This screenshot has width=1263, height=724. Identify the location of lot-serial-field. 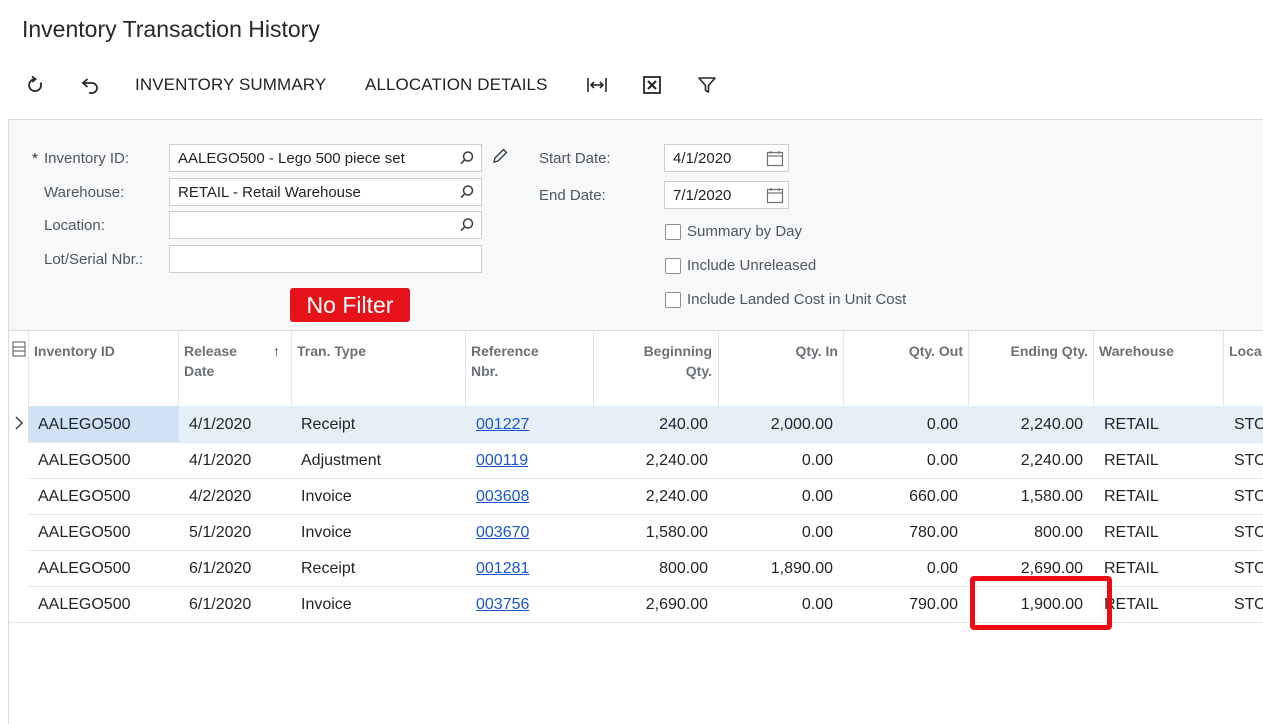
(325, 259).